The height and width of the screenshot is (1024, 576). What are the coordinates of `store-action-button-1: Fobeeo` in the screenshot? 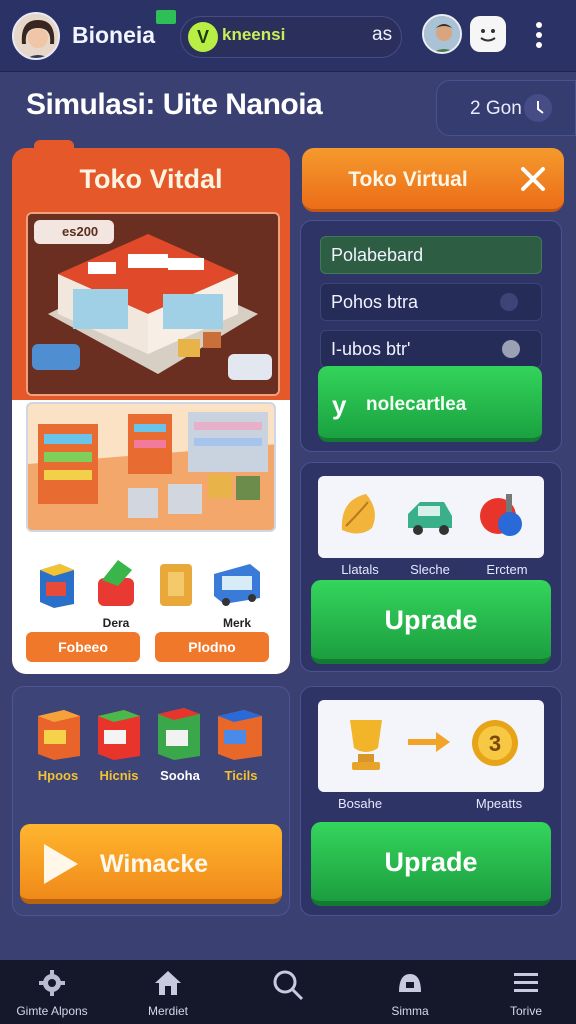 It's located at (83, 647).